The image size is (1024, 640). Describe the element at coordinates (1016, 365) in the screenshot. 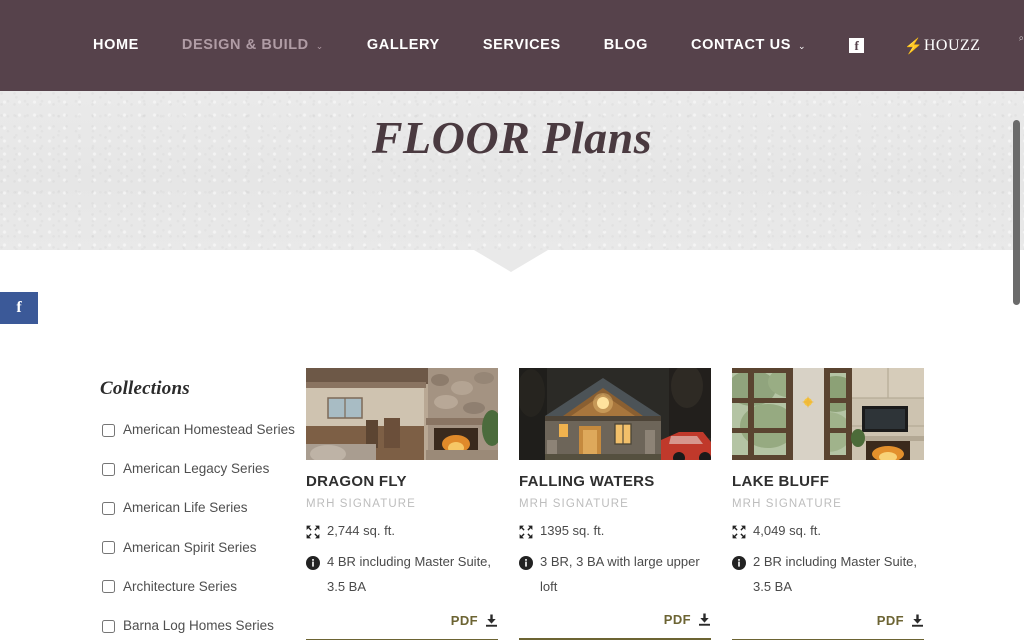

I see `page-scrollbar` at that location.